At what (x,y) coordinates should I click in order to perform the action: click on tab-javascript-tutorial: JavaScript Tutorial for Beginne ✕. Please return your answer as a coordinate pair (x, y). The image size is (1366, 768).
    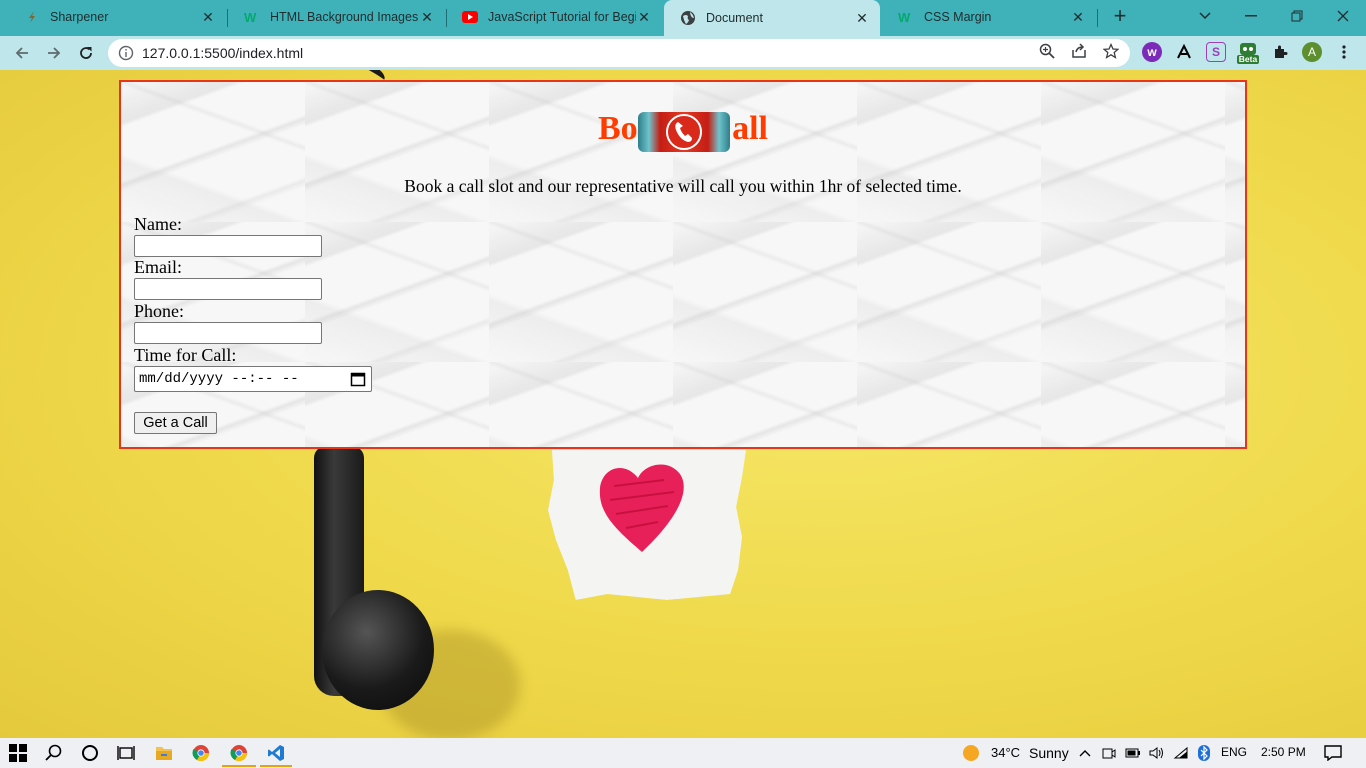
    Looking at the image, I should click on (554, 17).